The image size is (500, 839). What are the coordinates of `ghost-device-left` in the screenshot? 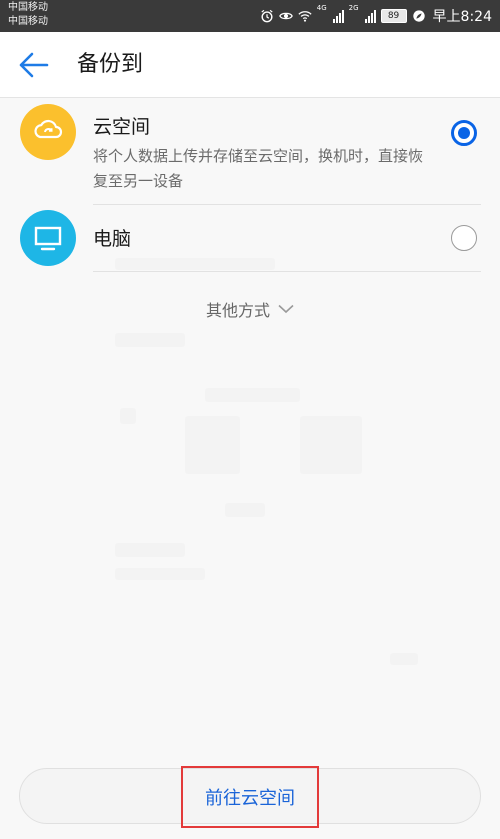 It's located at (212, 445).